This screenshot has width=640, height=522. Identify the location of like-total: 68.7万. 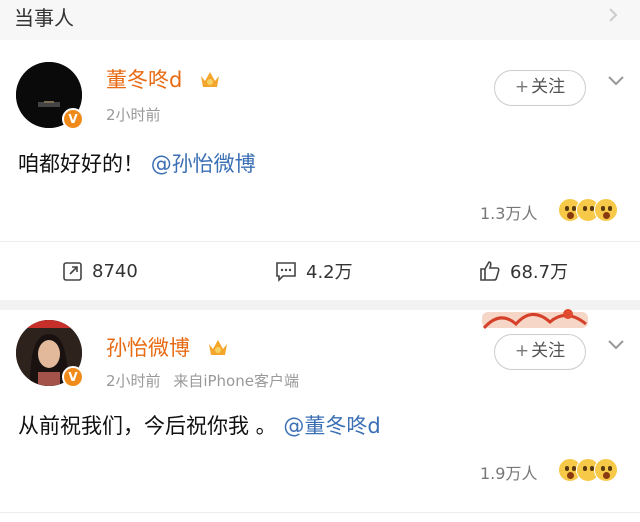
(539, 272).